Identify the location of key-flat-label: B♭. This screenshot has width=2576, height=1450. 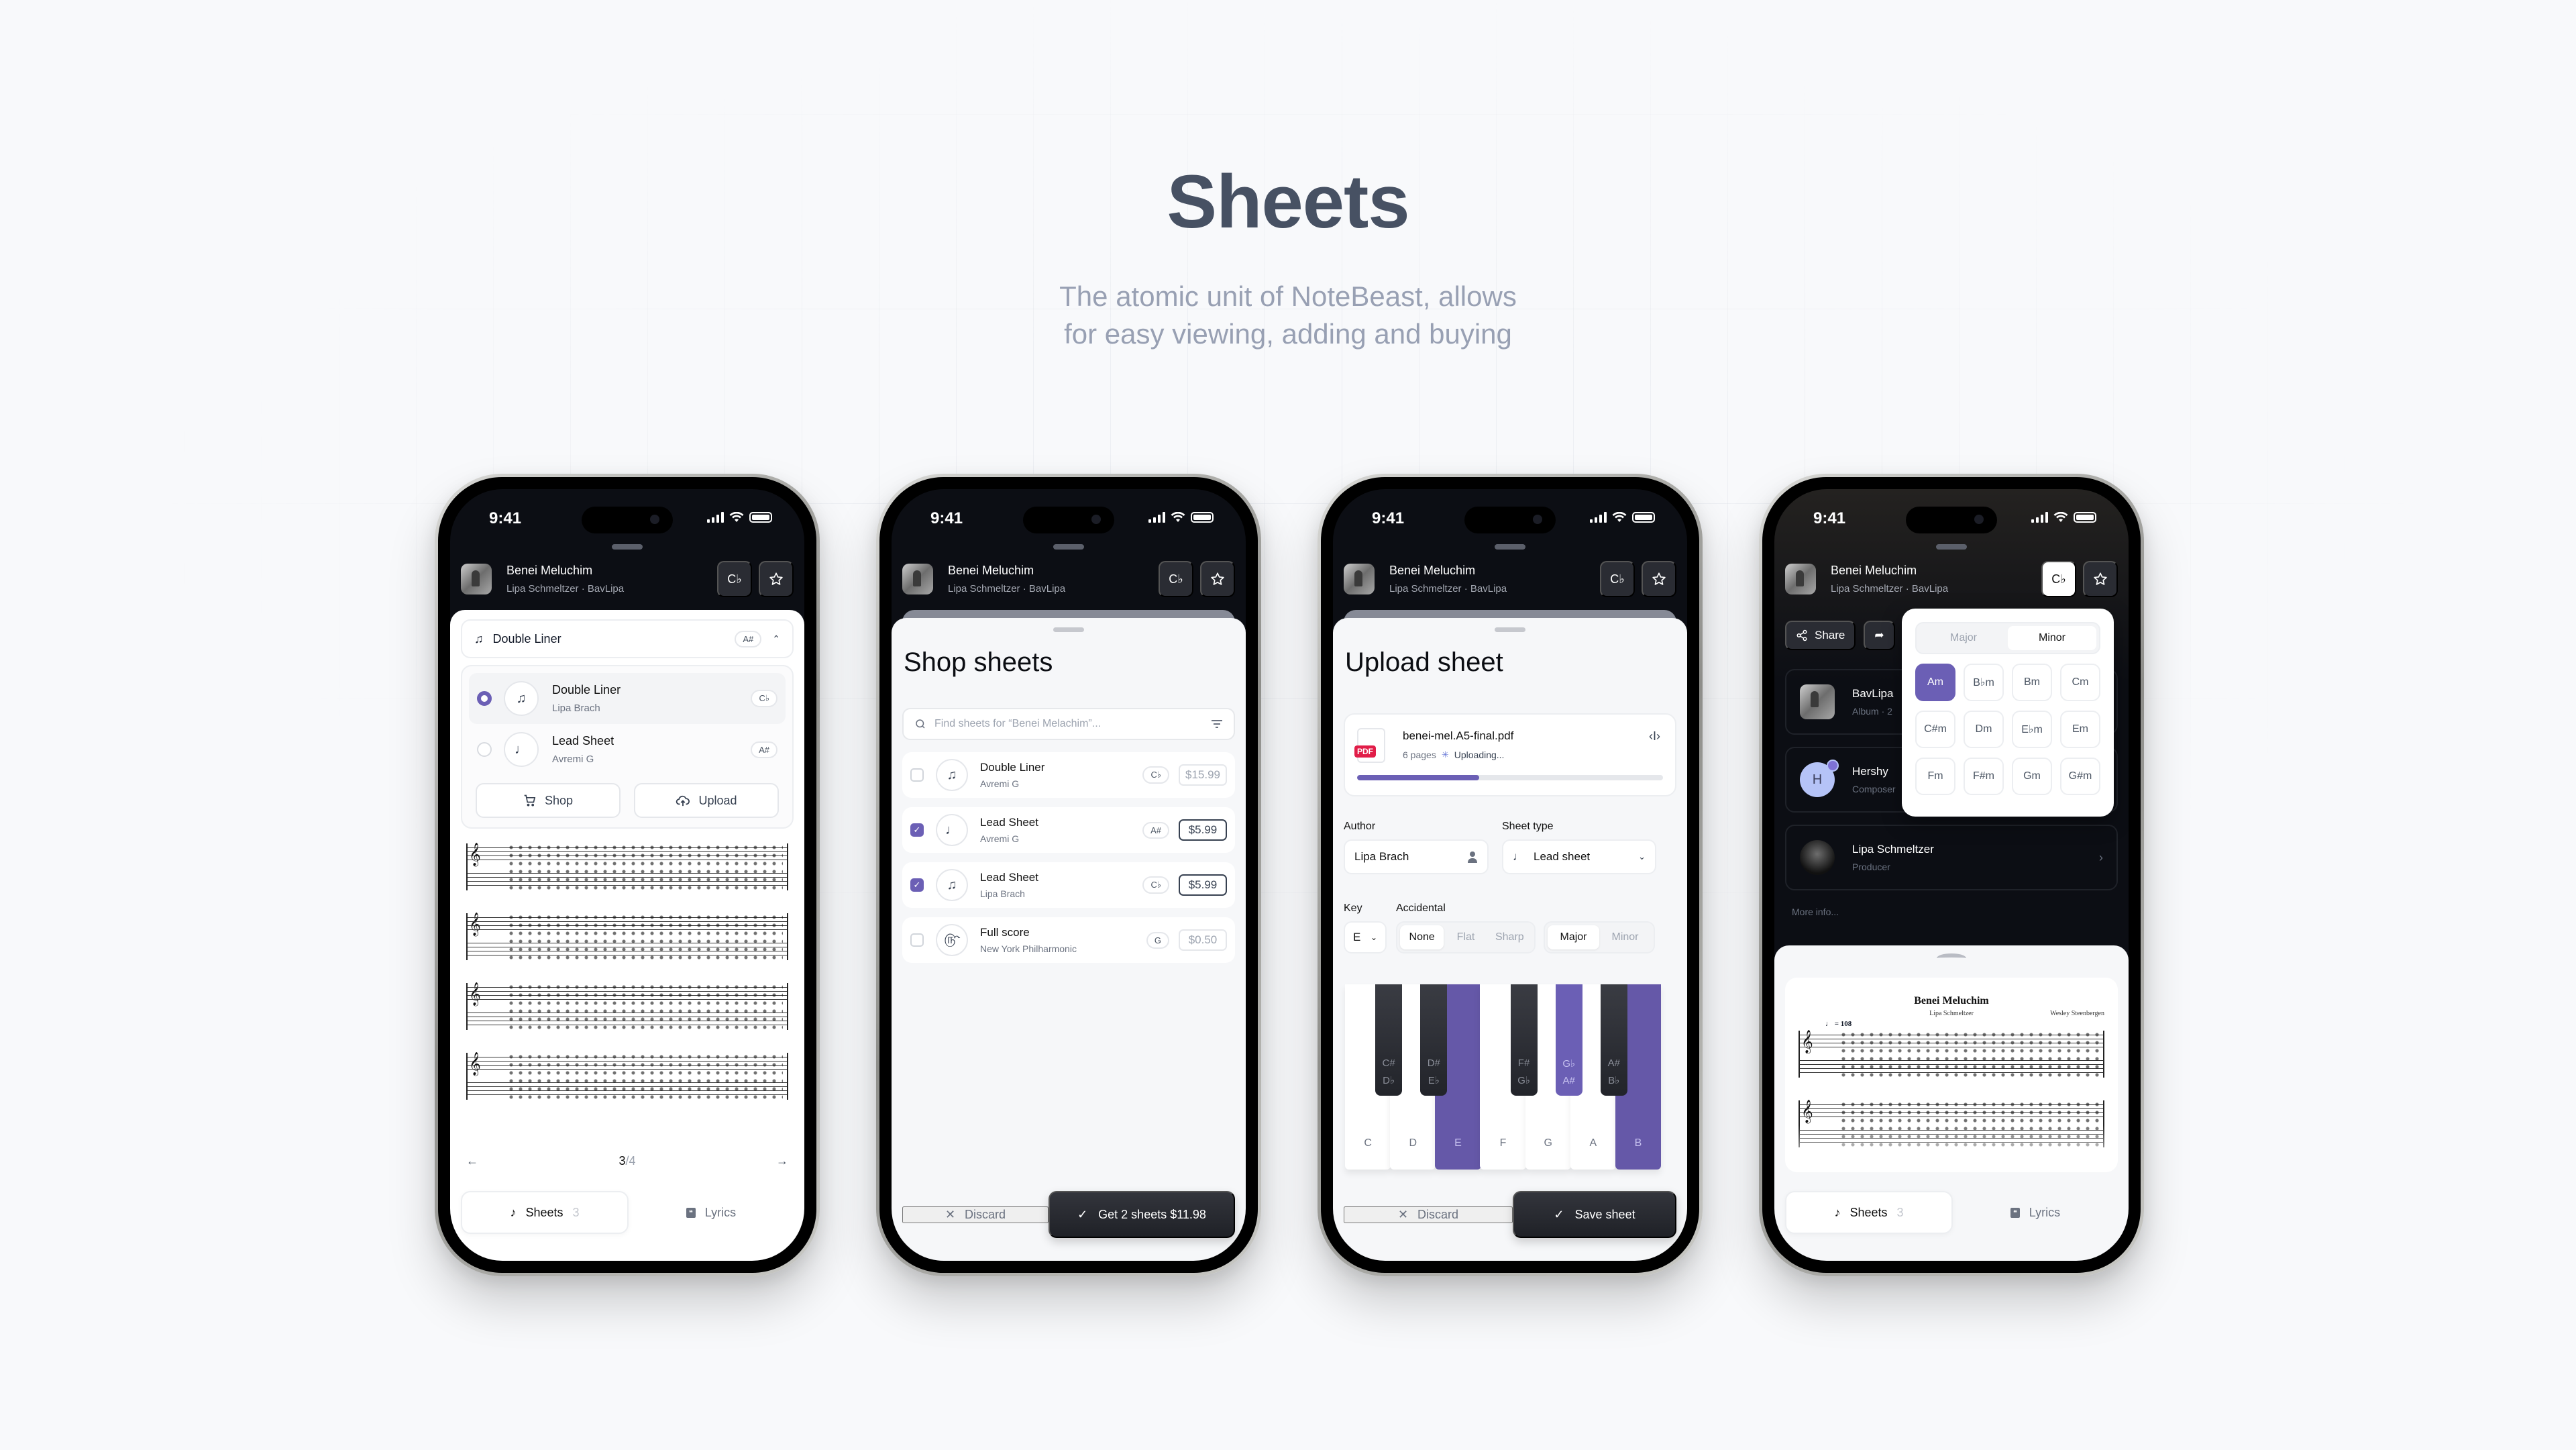
(1614, 1080).